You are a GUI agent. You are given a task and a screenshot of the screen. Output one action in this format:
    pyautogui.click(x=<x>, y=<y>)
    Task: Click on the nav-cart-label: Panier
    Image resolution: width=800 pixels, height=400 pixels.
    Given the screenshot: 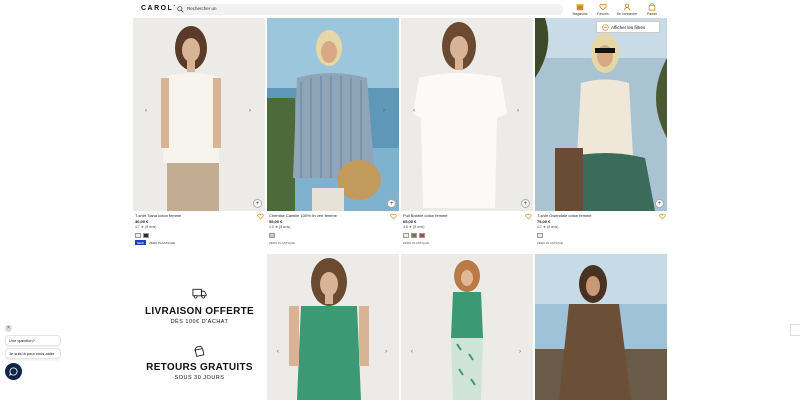 What is the action you would take?
    pyautogui.click(x=652, y=14)
    